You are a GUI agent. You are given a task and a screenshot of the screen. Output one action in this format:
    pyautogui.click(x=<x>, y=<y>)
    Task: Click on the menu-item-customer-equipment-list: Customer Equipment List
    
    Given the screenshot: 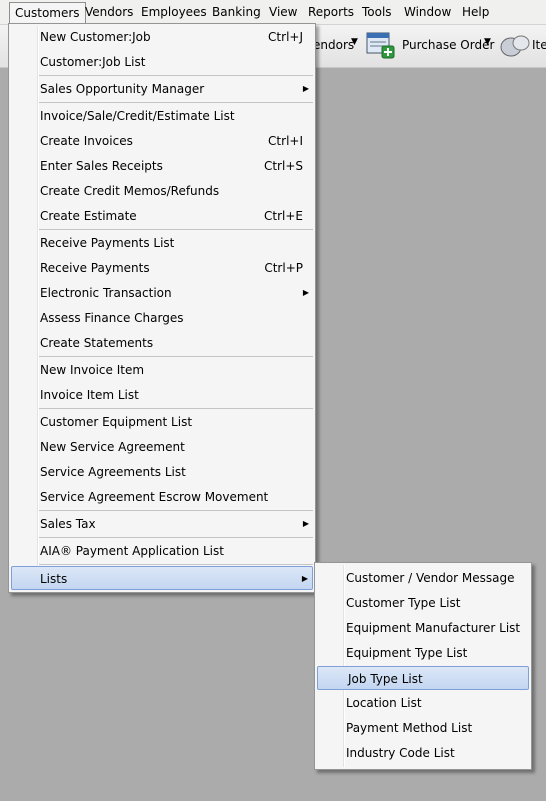 What is the action you would take?
    pyautogui.click(x=162, y=422)
    